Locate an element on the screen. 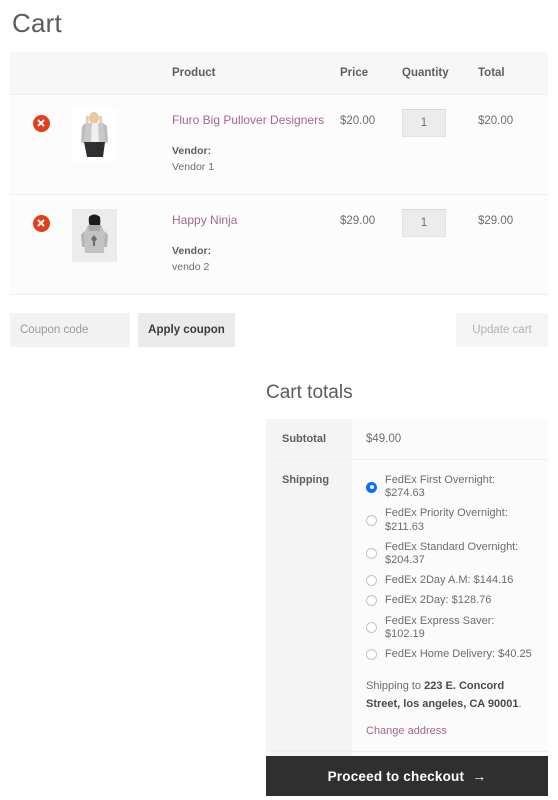  shipping-option-label: FedEx First Overnight: $274.63 is located at coordinates (440, 487).